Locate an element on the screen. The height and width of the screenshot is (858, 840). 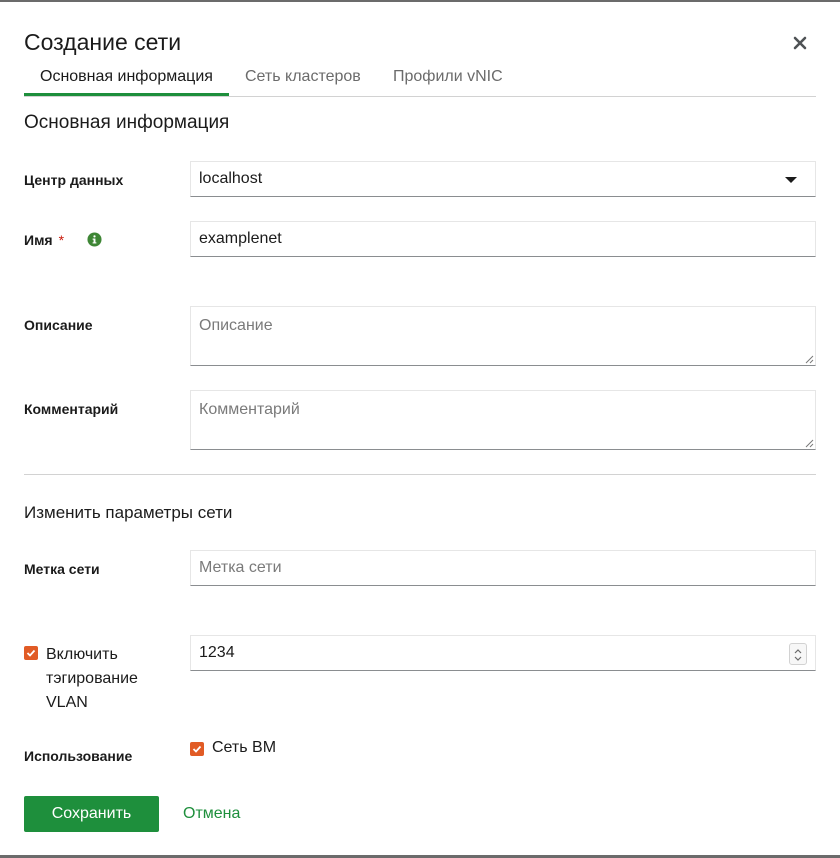
spinner-icon is located at coordinates (798, 654).